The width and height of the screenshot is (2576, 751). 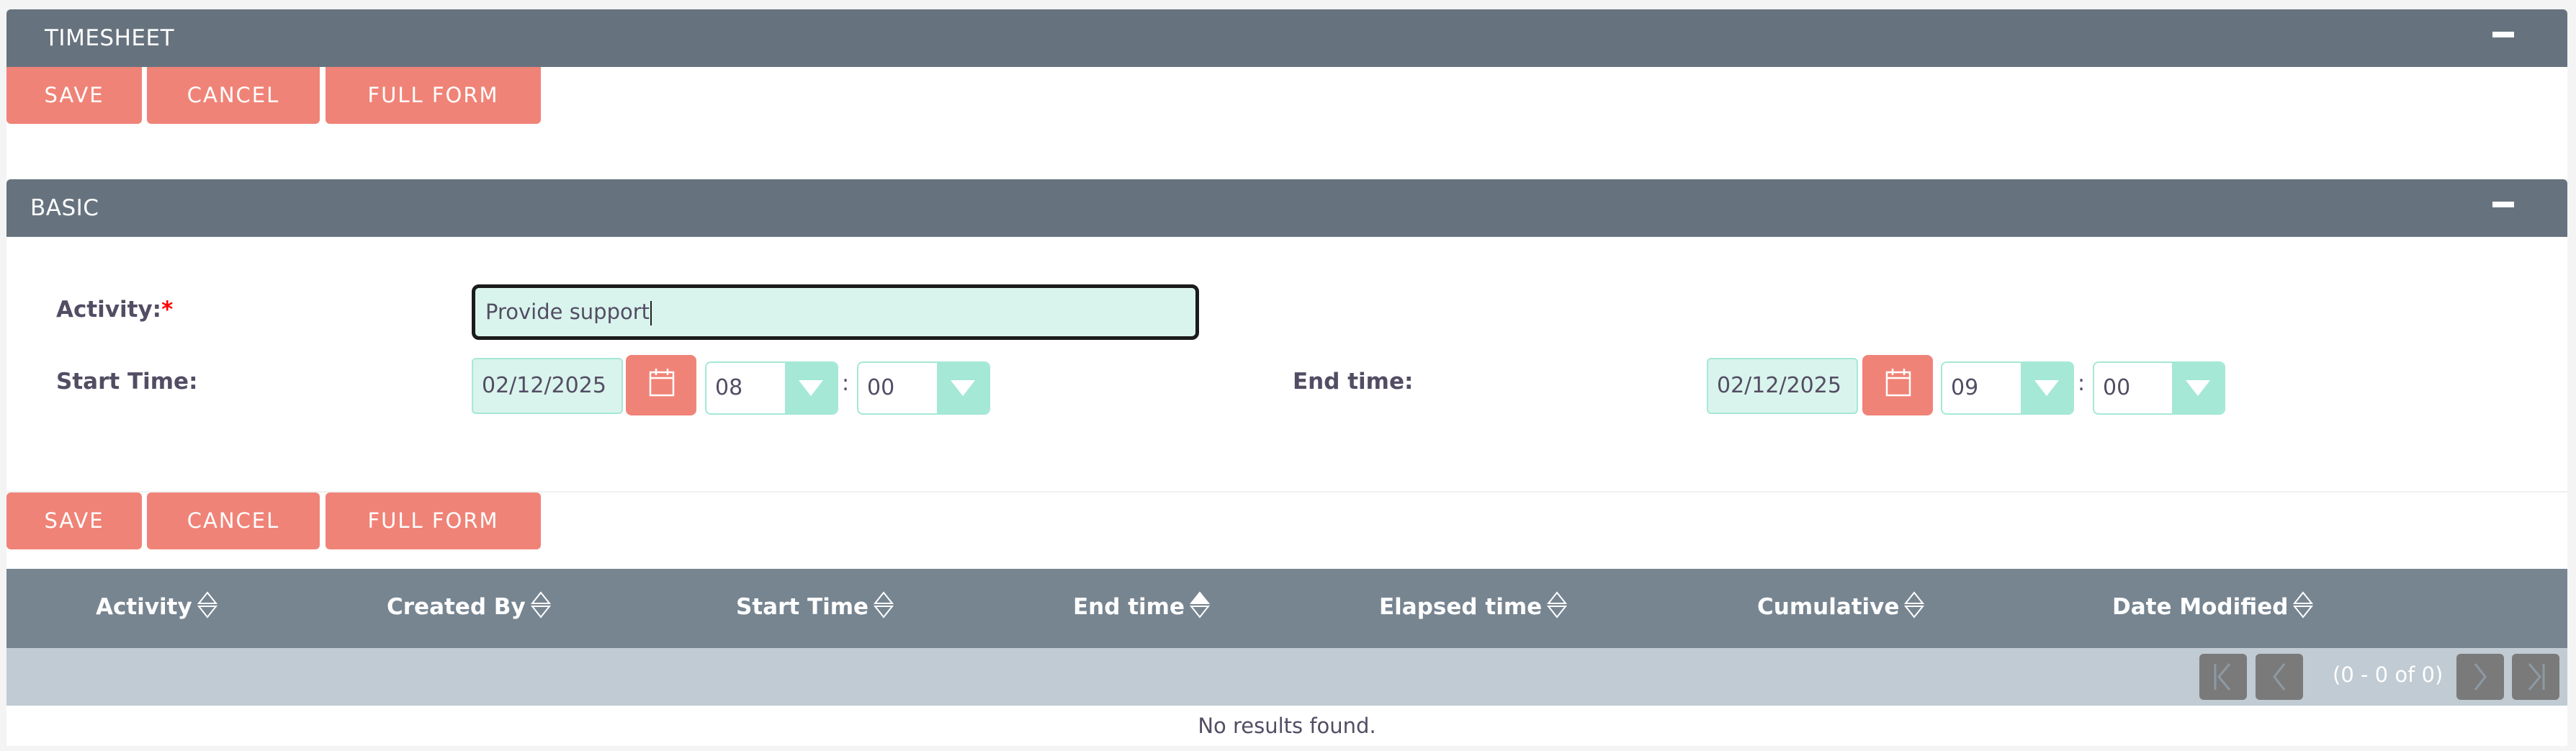 What do you see at coordinates (433, 521) in the screenshot?
I see `full-form-button-bottom: FULL FORM` at bounding box center [433, 521].